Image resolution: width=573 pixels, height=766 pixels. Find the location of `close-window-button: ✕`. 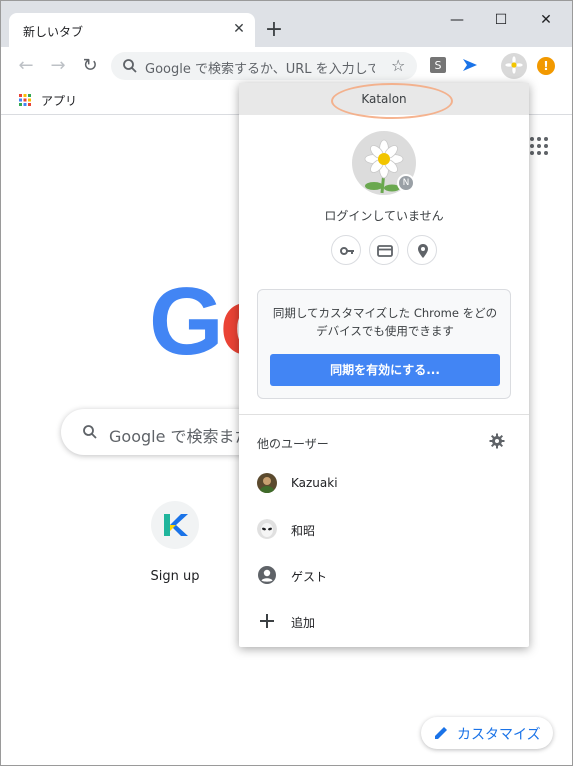

close-window-button: ✕ is located at coordinates (546, 20).